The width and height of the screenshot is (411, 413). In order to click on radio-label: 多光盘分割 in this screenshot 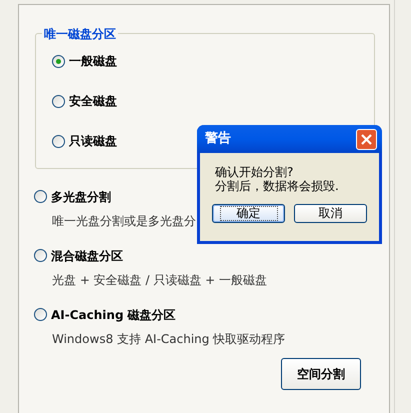, I will do `click(81, 197)`.